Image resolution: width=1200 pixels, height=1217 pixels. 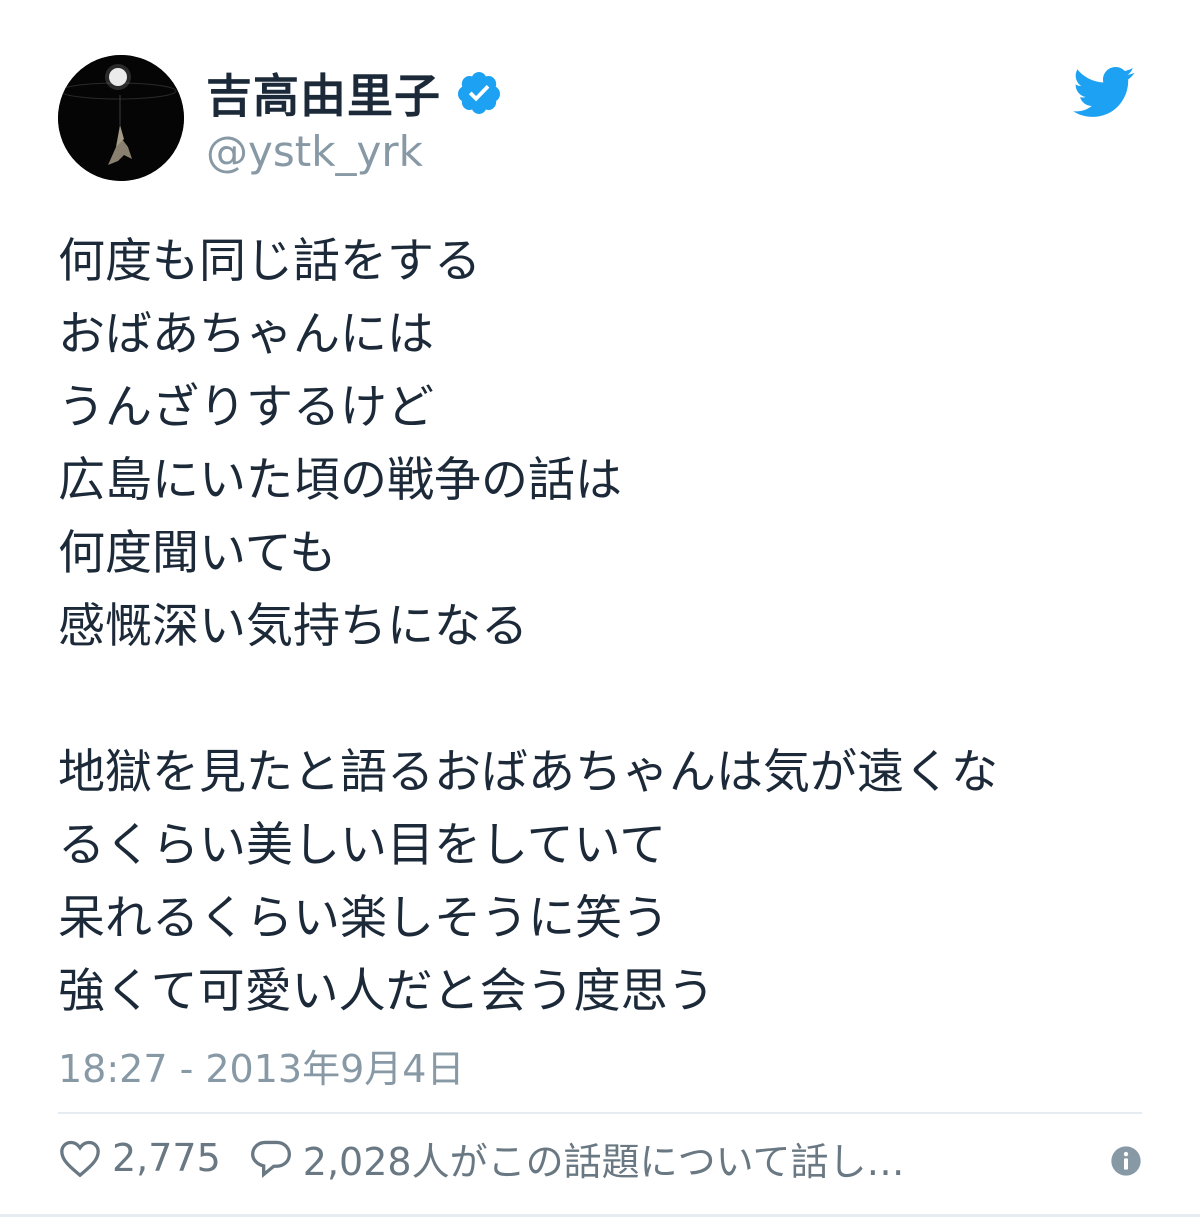 I want to click on avatar-image, so click(x=121, y=118).